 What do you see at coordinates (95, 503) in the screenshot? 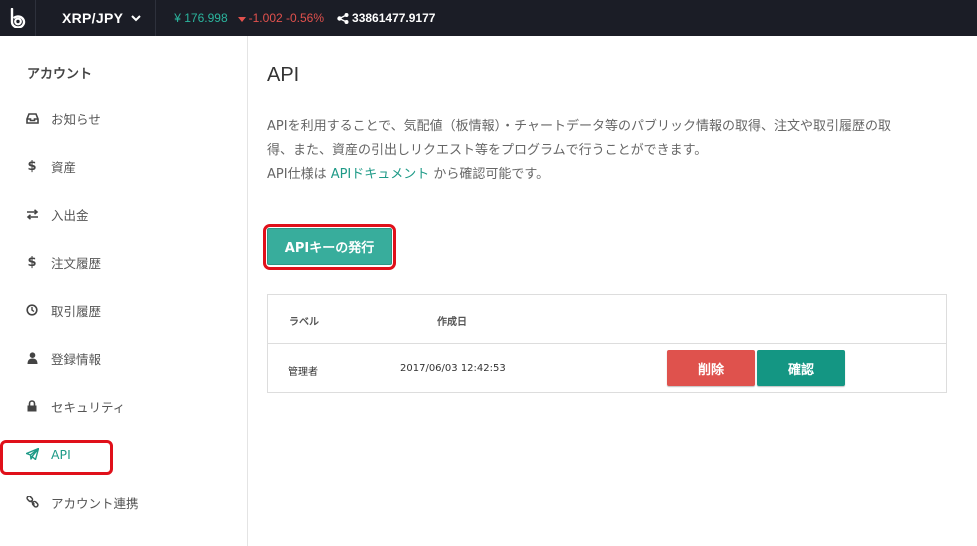
I see `sidebar-item-label: アカウント連携` at bounding box center [95, 503].